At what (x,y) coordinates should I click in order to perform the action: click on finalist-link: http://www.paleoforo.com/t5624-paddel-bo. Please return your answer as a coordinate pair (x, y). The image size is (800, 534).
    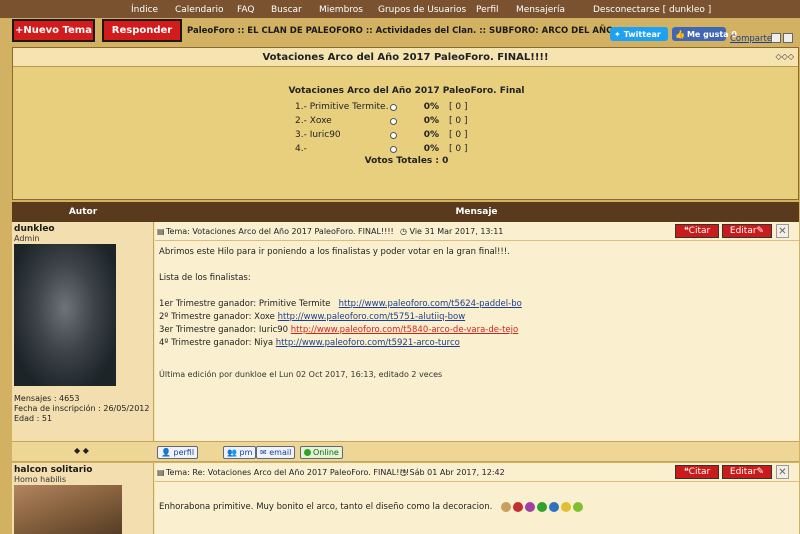
    Looking at the image, I should click on (430, 304).